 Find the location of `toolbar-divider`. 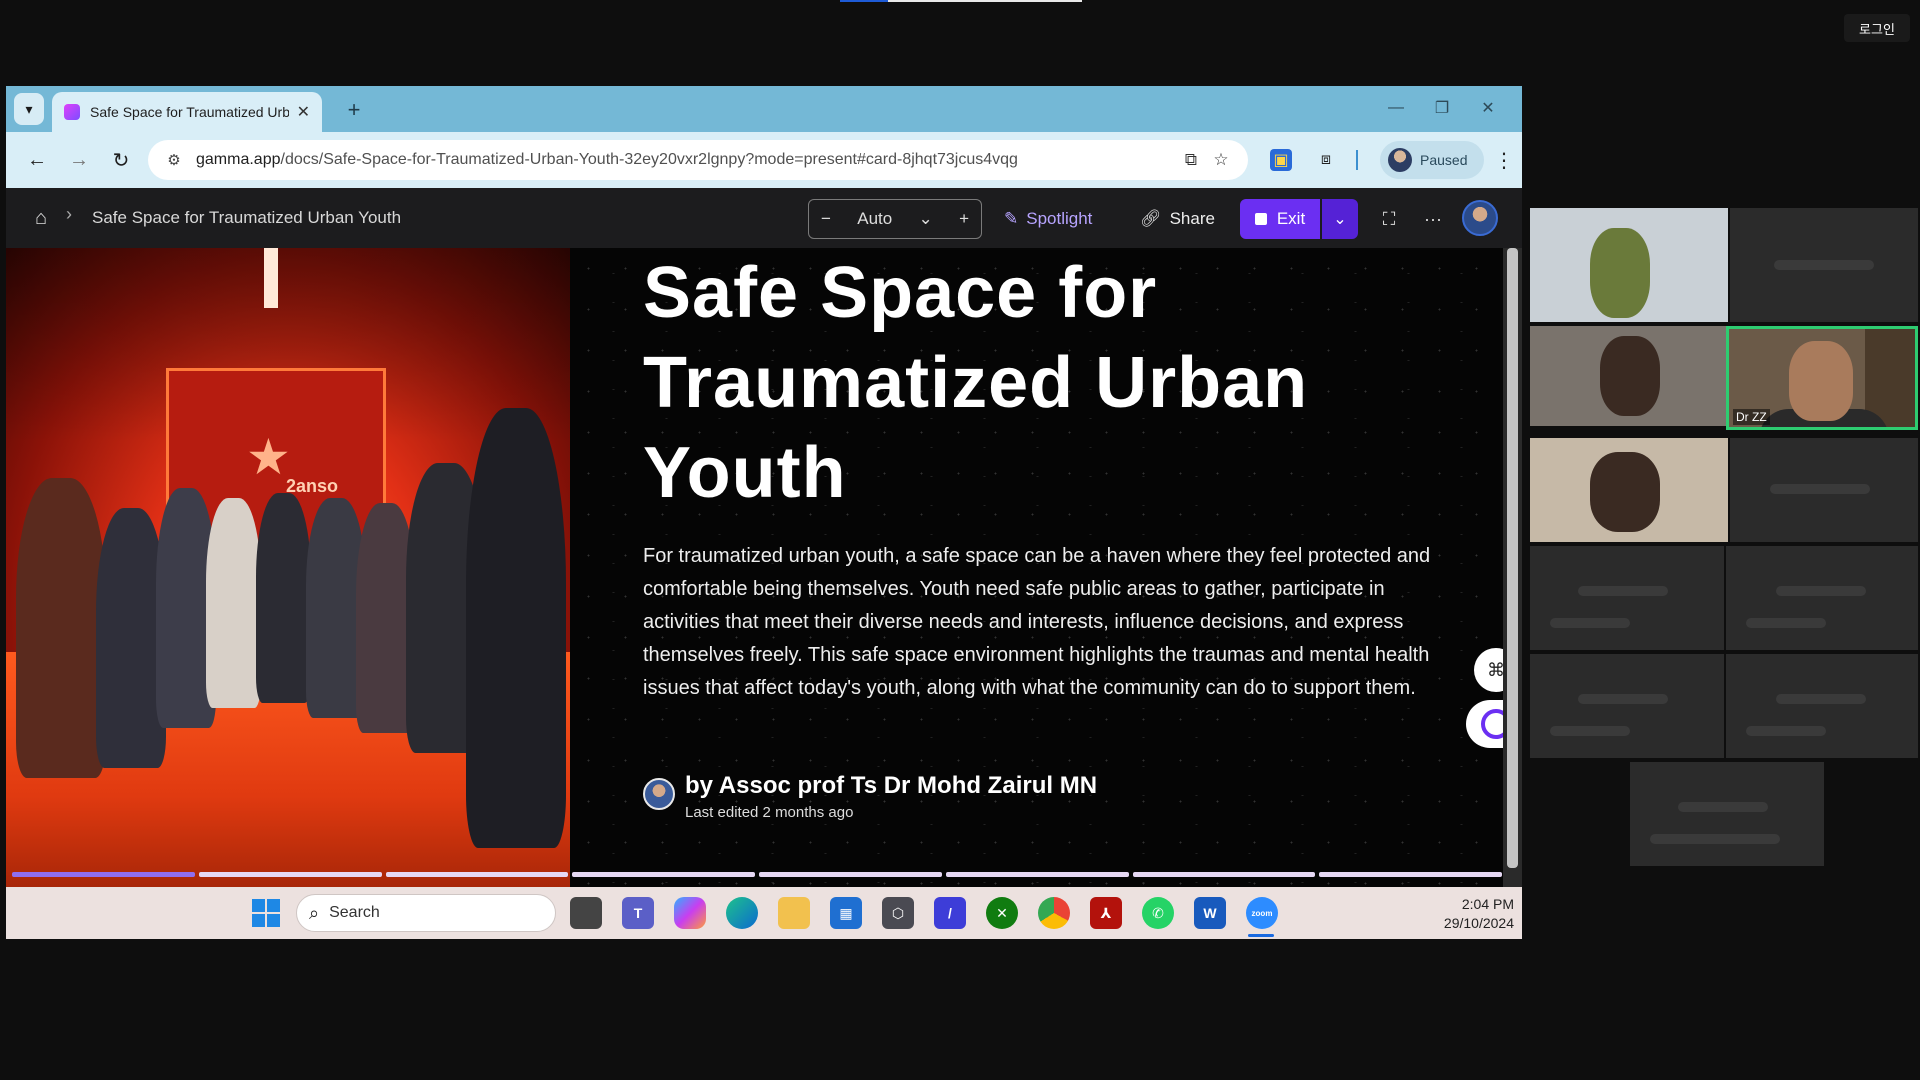

toolbar-divider is located at coordinates (1357, 160).